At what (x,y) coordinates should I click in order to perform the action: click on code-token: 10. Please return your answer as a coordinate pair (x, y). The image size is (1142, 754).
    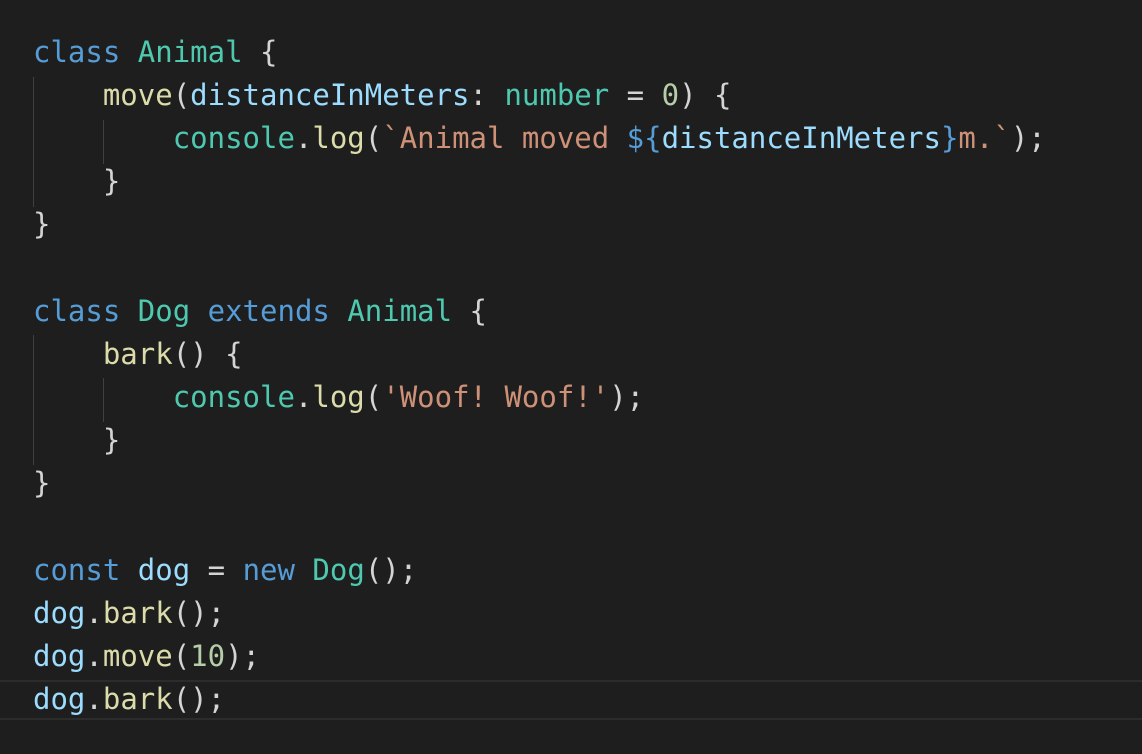
    Looking at the image, I should click on (208, 656).